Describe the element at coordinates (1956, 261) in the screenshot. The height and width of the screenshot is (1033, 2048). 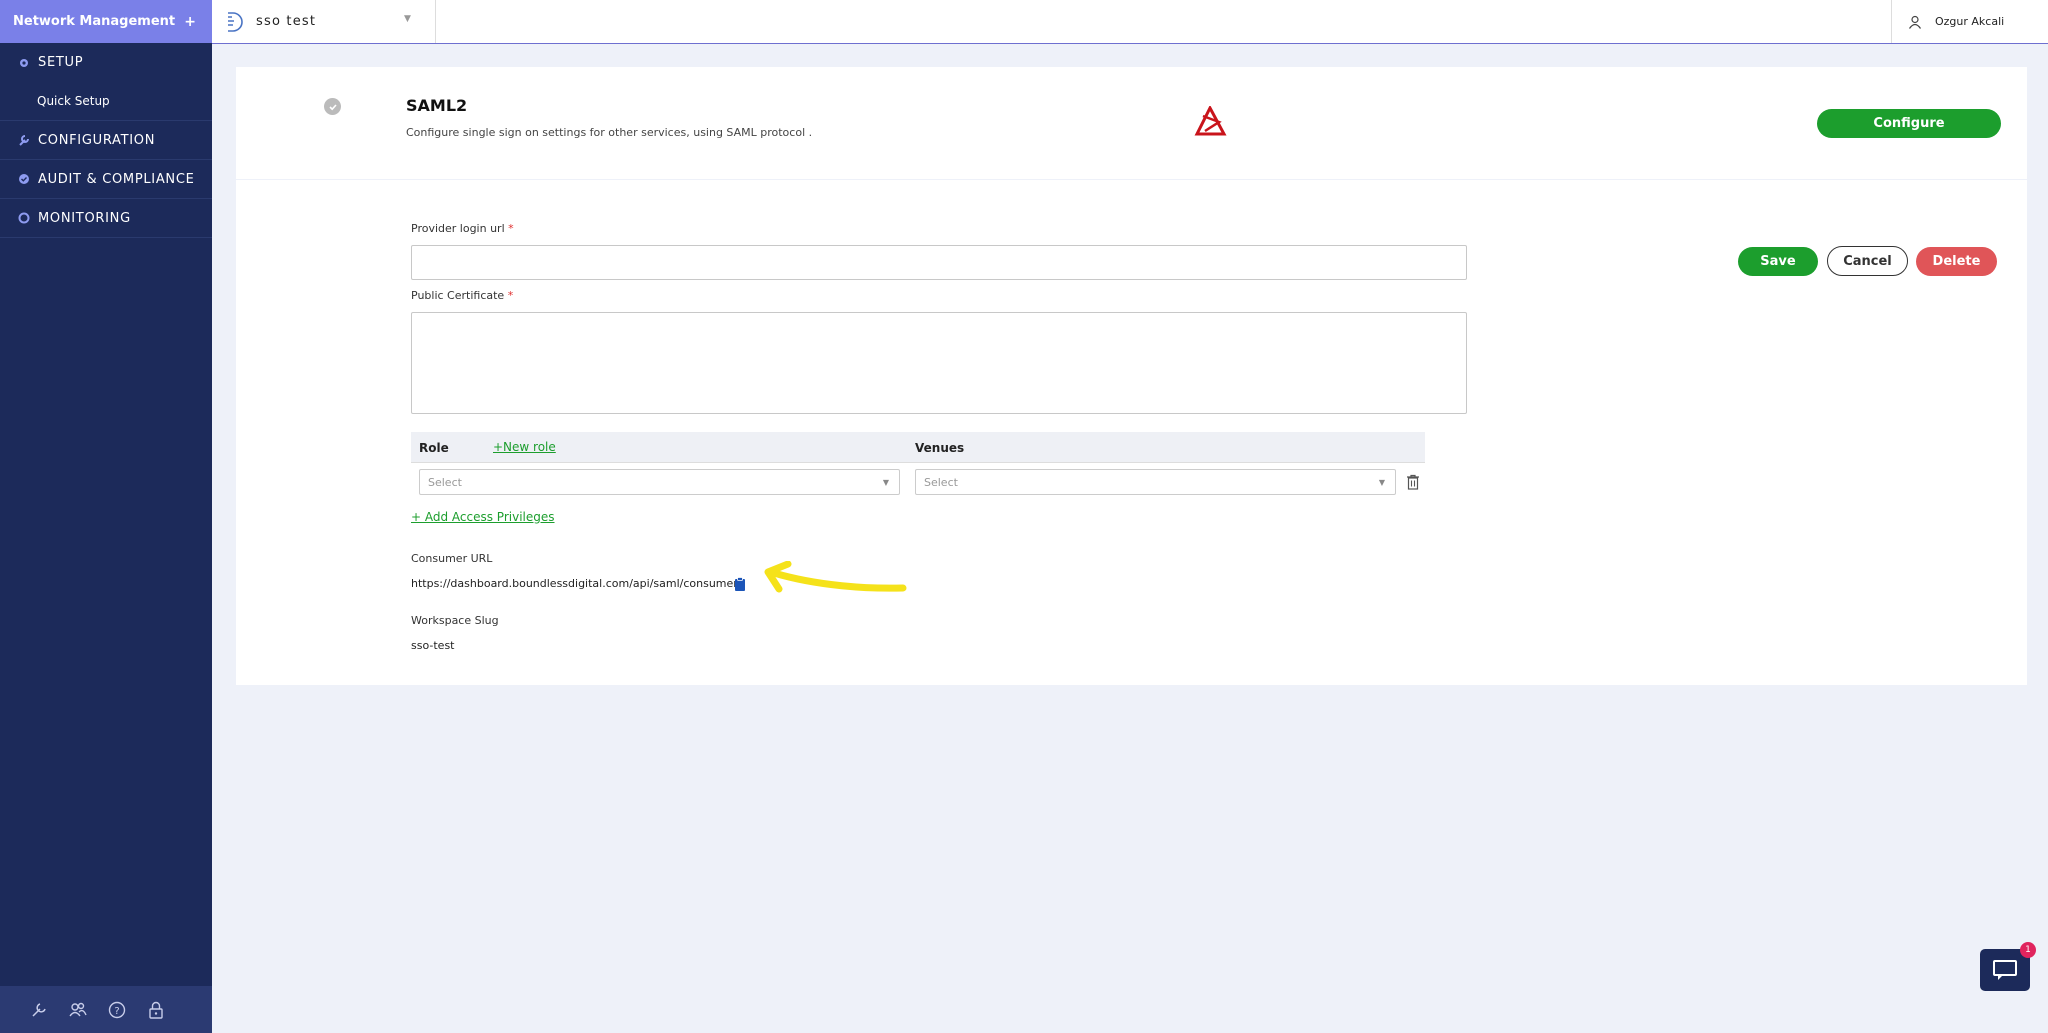
I see `delete-button: Delete` at that location.